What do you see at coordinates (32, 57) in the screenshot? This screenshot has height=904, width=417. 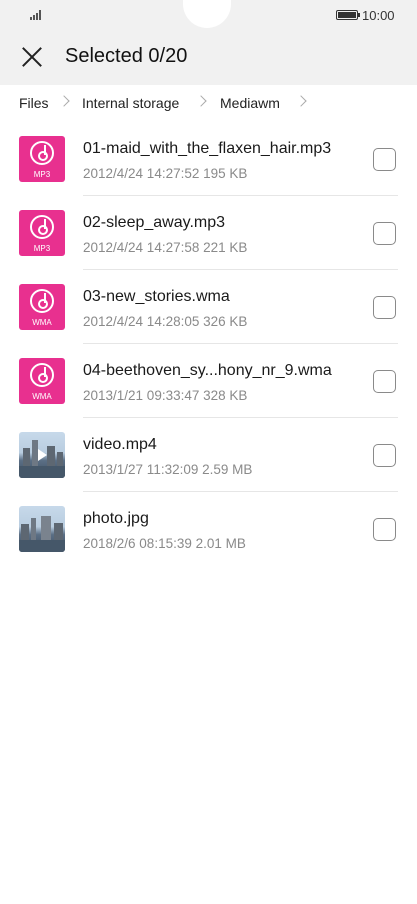 I see `close-icon` at bounding box center [32, 57].